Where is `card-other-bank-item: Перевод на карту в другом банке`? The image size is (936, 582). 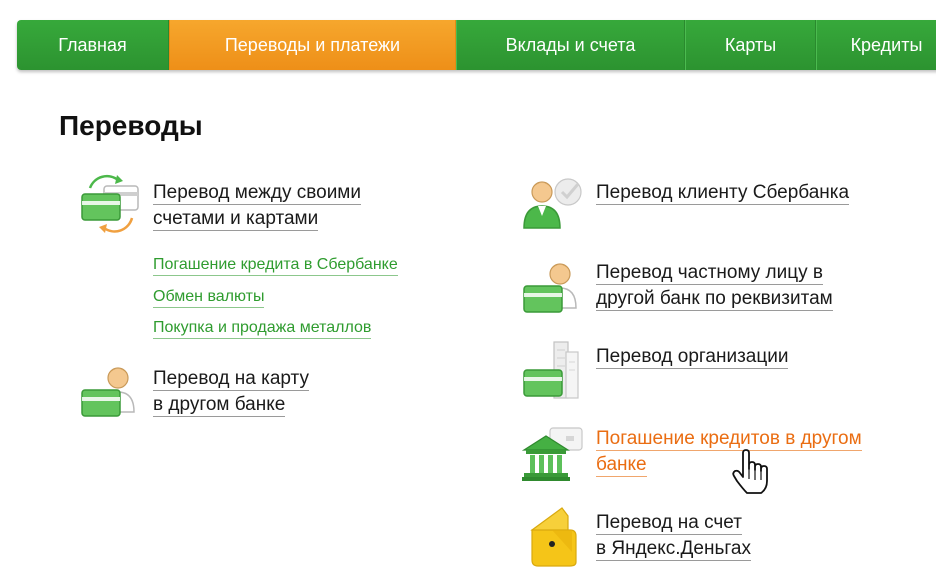
card-other-bank-item: Перевод на карту в другом банке is located at coordinates (194, 391).